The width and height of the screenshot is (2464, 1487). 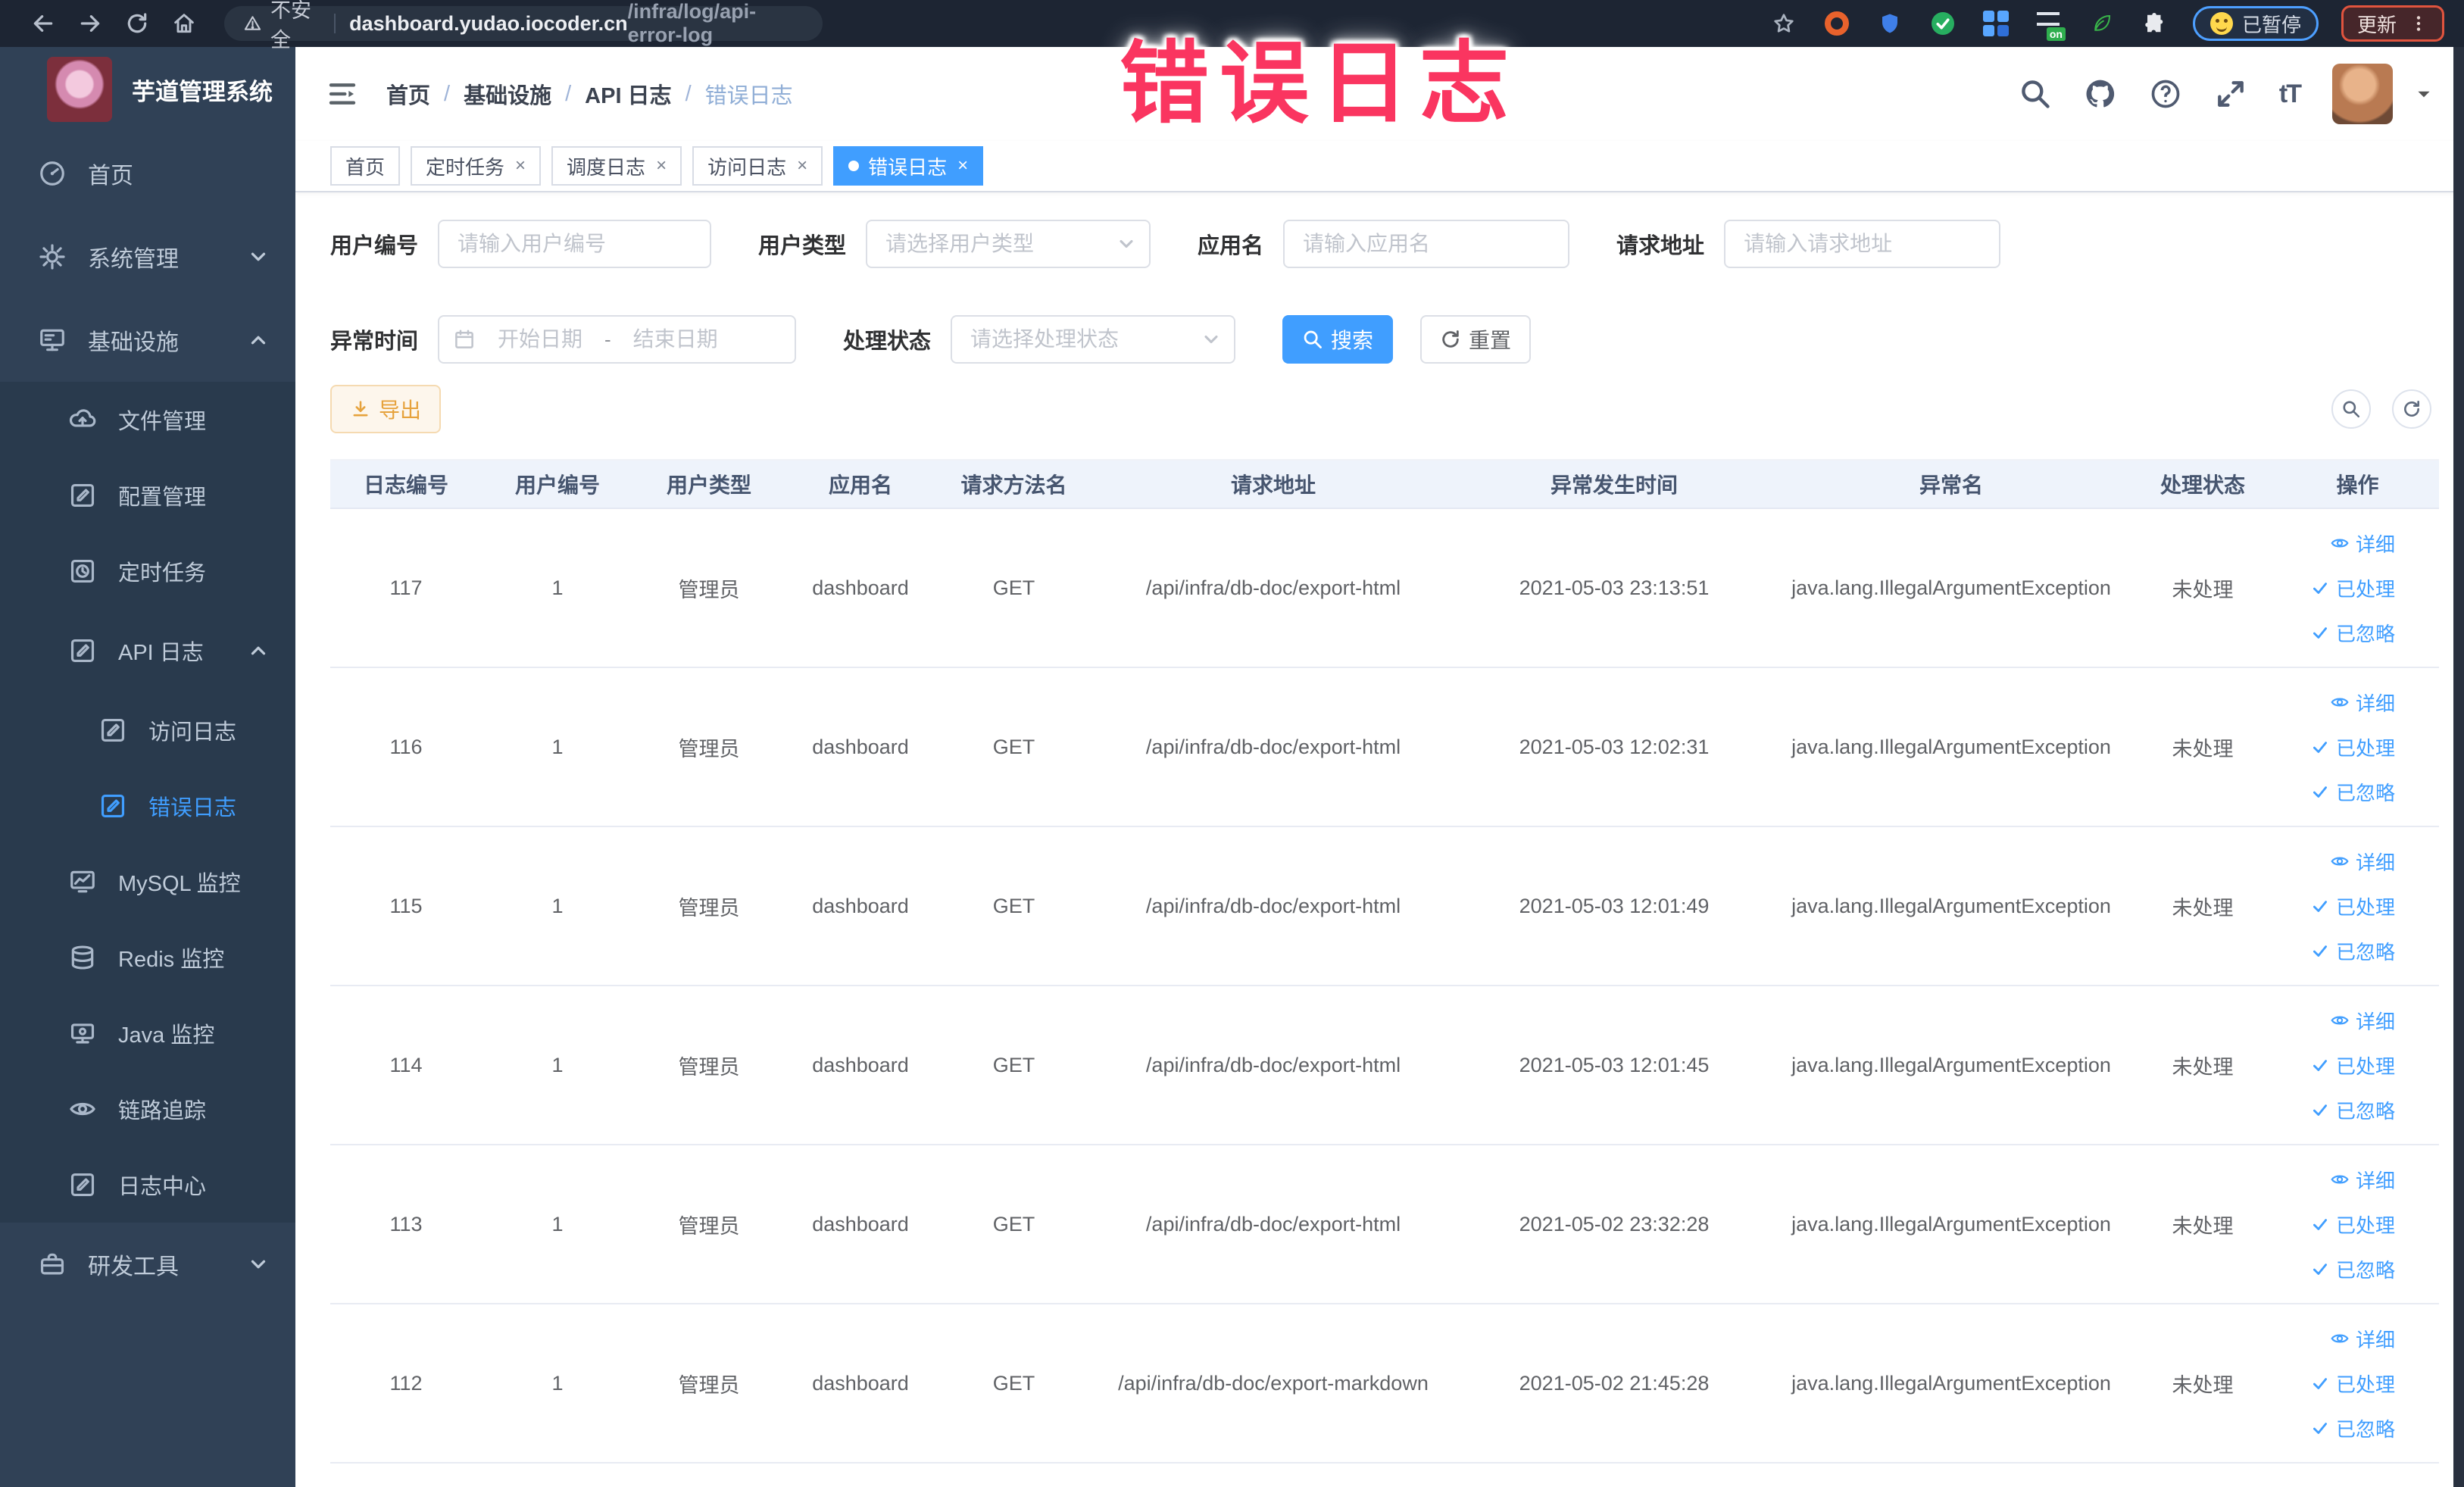 I want to click on help-icon, so click(x=2165, y=94).